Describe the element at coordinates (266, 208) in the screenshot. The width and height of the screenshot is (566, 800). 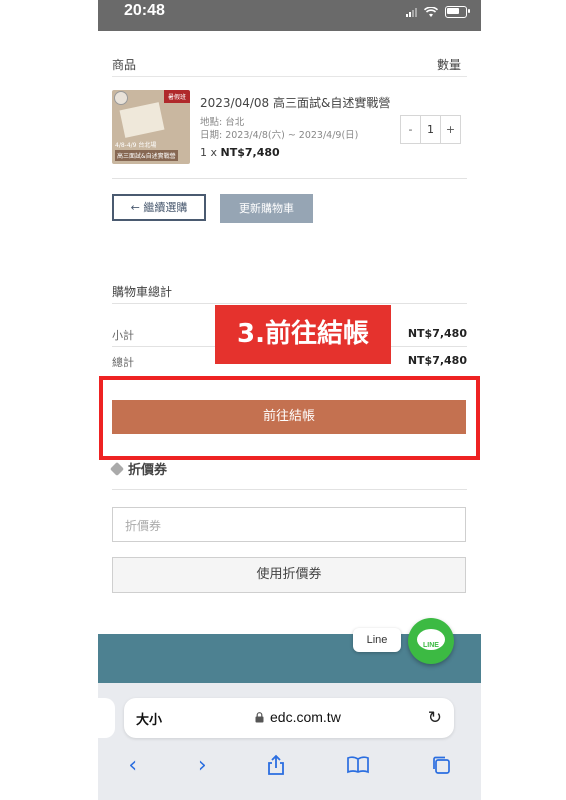
I see `update-cart-button: 更新購物車` at that location.